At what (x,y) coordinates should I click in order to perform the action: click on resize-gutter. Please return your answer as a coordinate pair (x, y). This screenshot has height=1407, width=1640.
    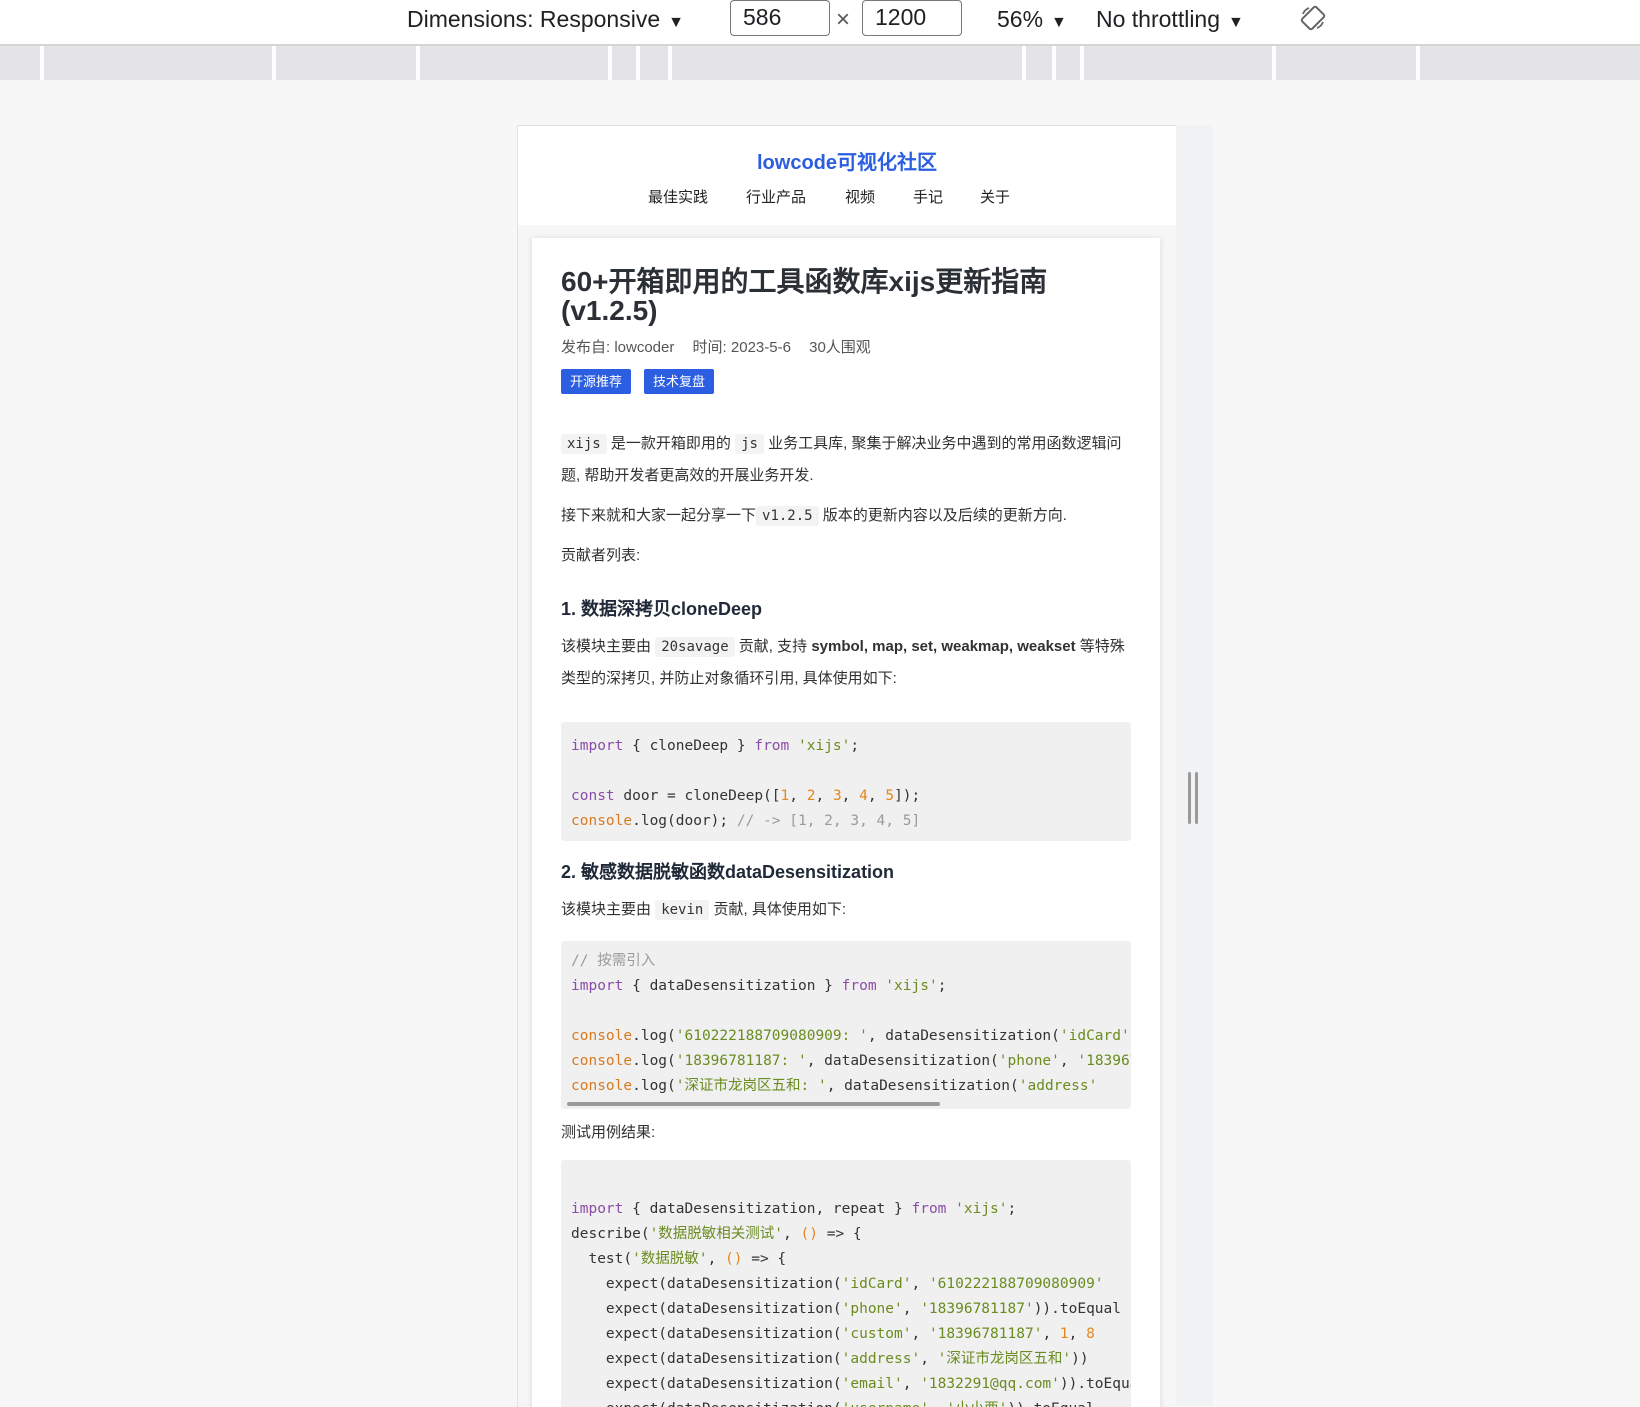
    Looking at the image, I should click on (1194, 765).